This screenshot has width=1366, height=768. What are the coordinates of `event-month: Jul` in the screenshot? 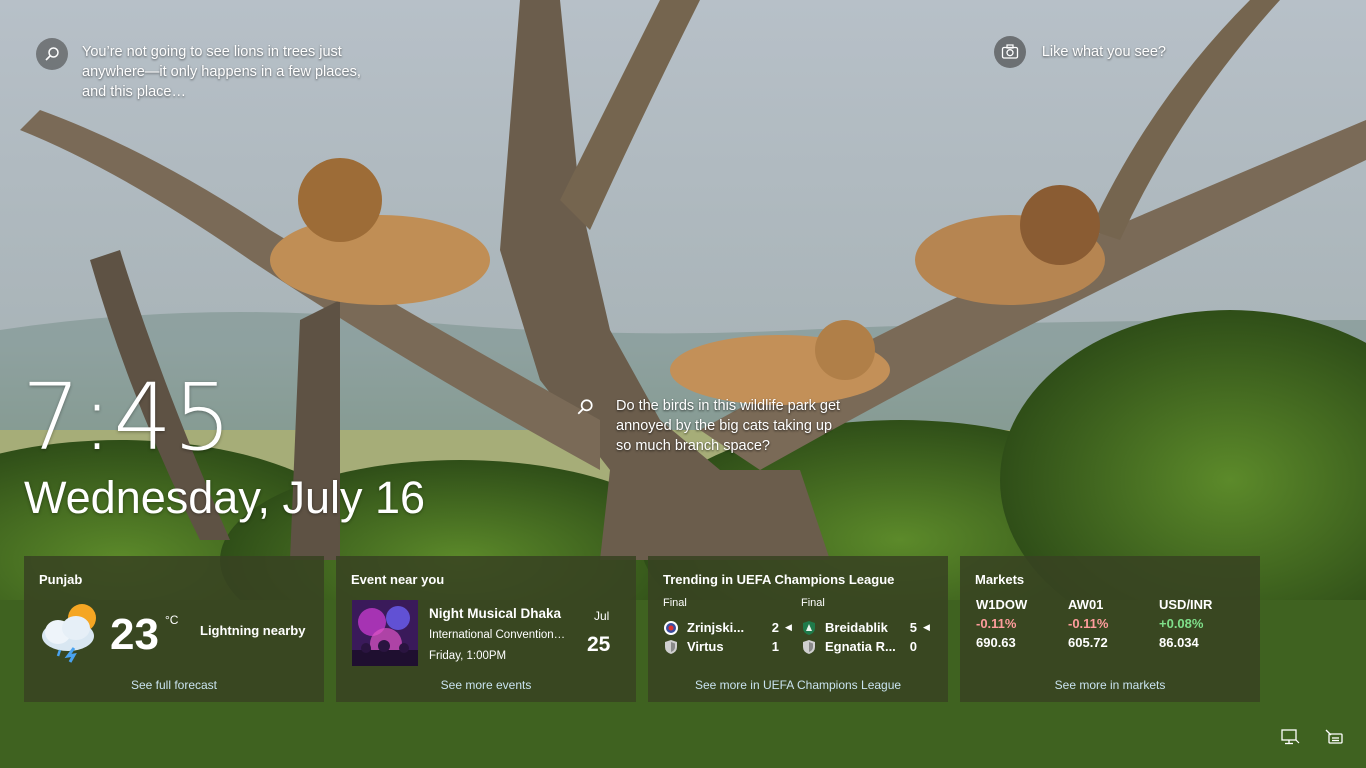 It's located at (602, 616).